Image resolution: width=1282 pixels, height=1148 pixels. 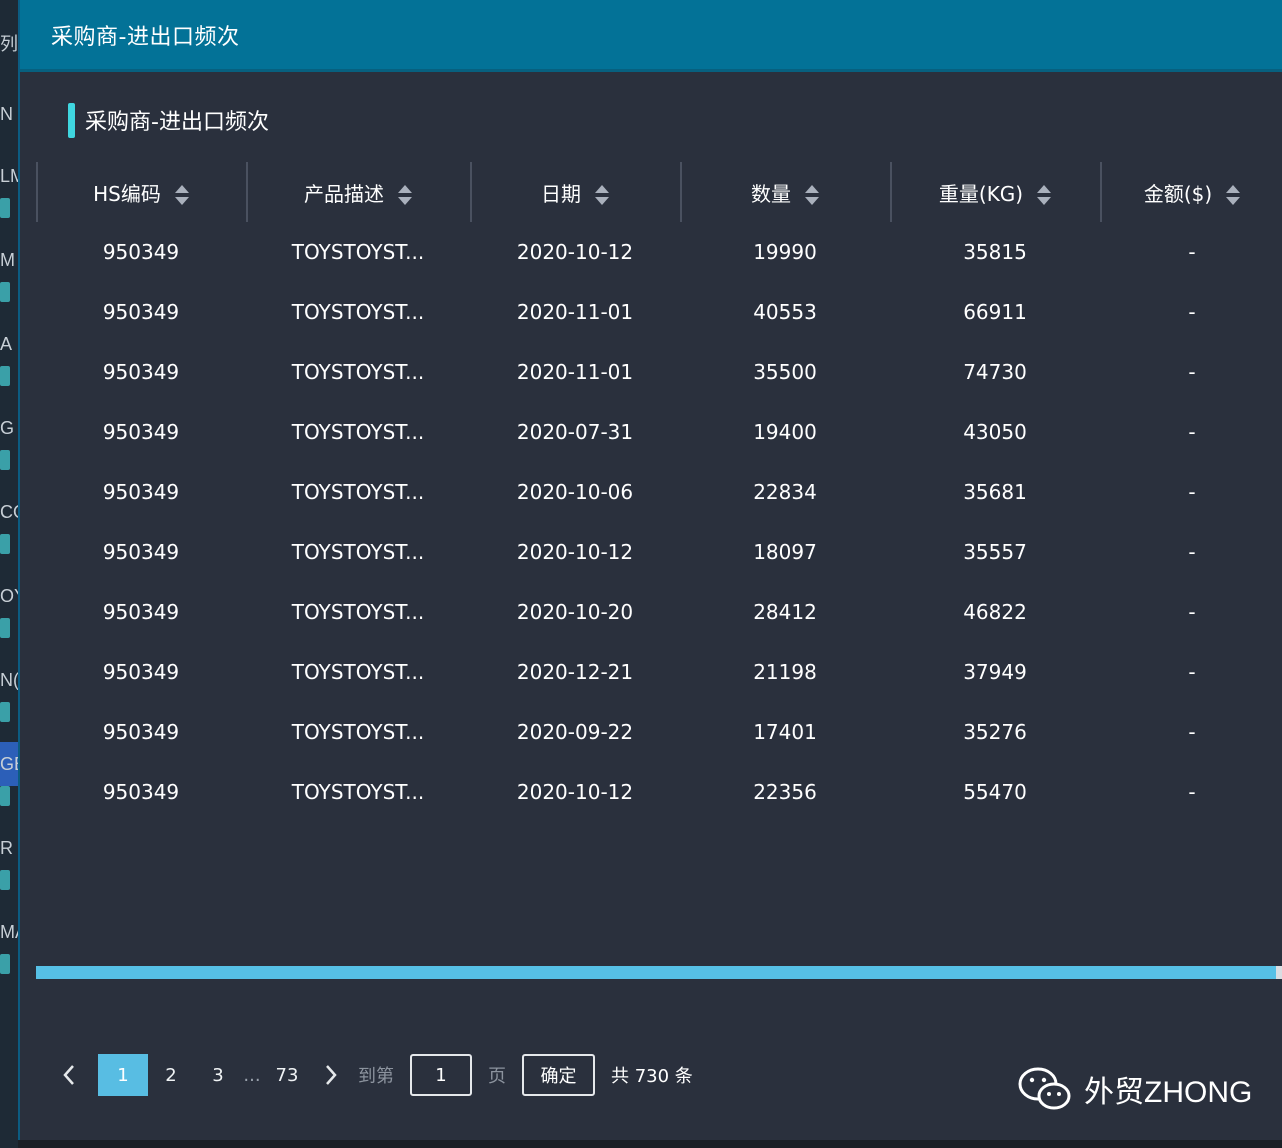 What do you see at coordinates (652, 1076) in the screenshot?
I see `total-count: 共 730 条` at bounding box center [652, 1076].